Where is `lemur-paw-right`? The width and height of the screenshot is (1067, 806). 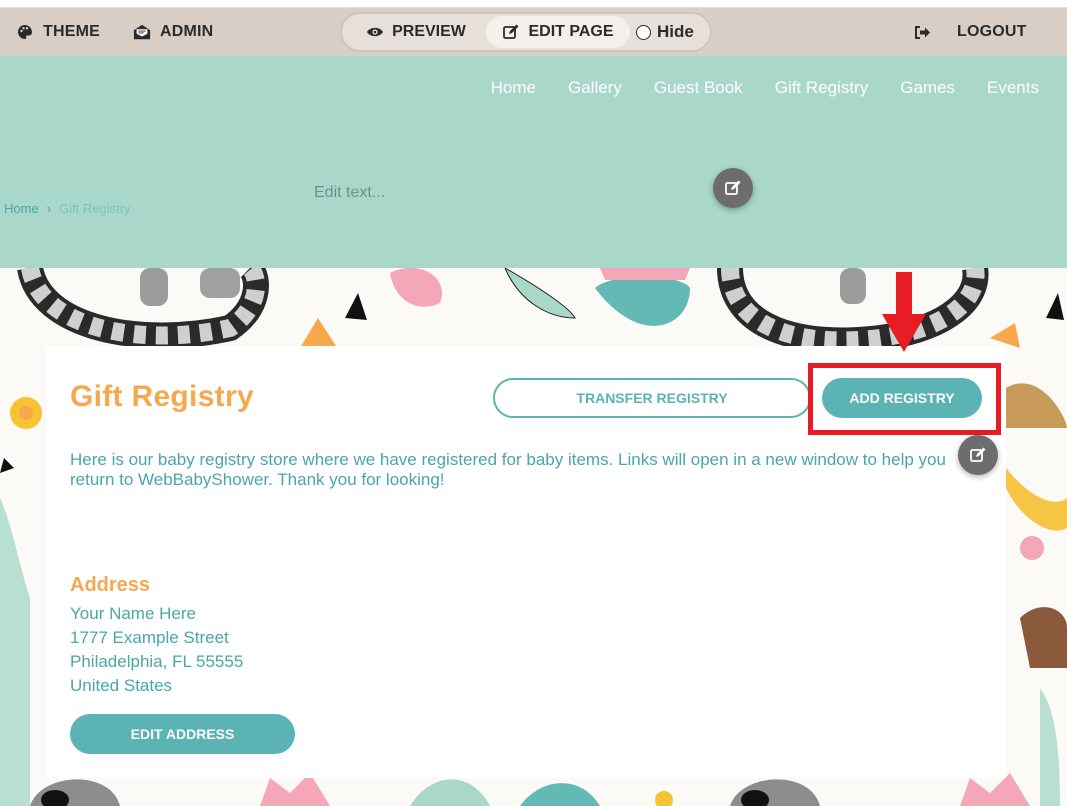 lemur-paw-right is located at coordinates (853, 286).